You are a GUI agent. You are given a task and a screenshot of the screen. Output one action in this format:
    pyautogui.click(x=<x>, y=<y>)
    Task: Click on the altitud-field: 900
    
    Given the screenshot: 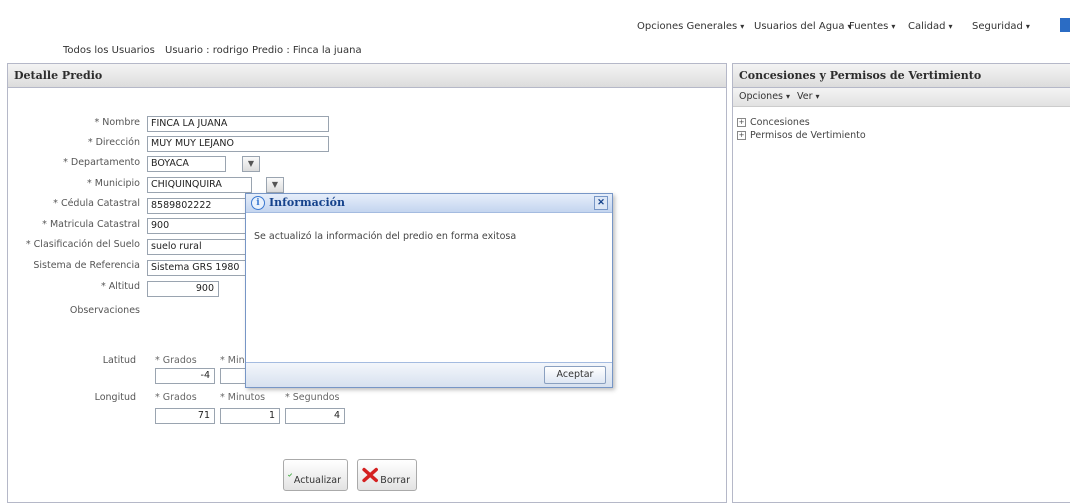 What is the action you would take?
    pyautogui.click(x=183, y=289)
    